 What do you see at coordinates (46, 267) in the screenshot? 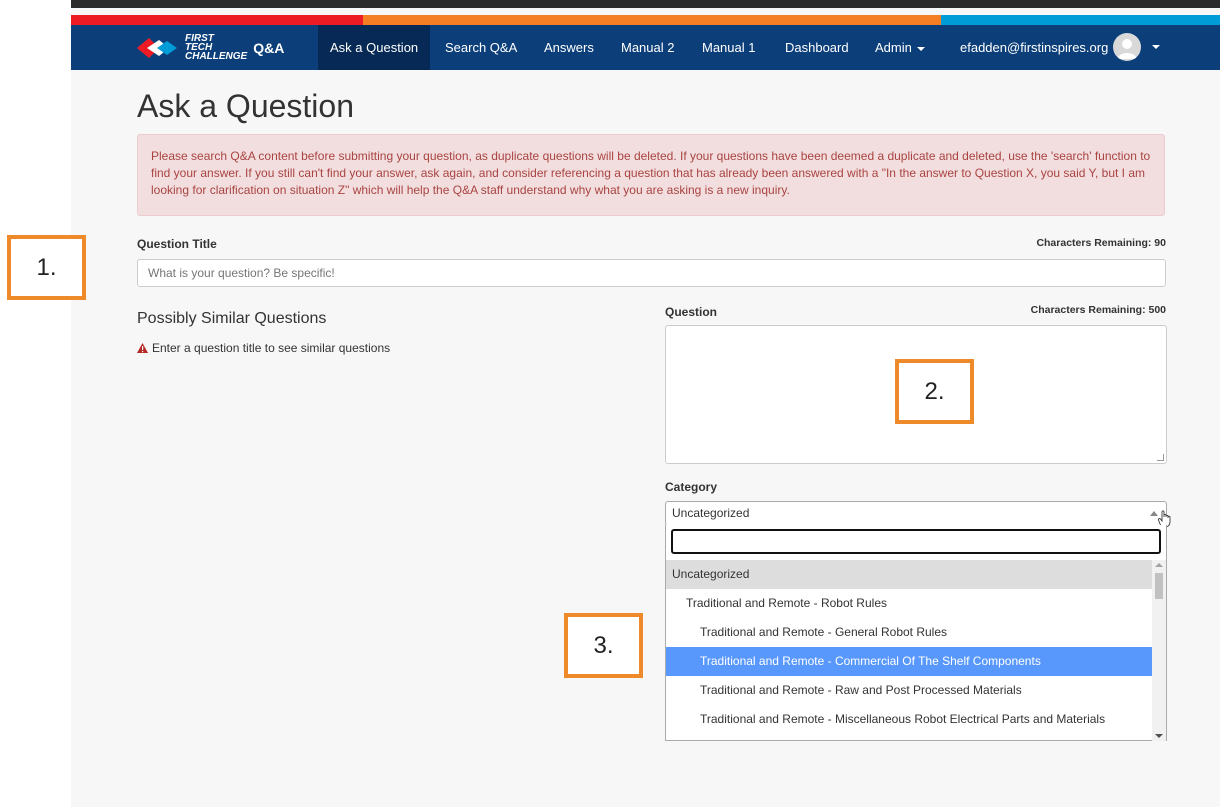
I see `callout-1: 1.` at bounding box center [46, 267].